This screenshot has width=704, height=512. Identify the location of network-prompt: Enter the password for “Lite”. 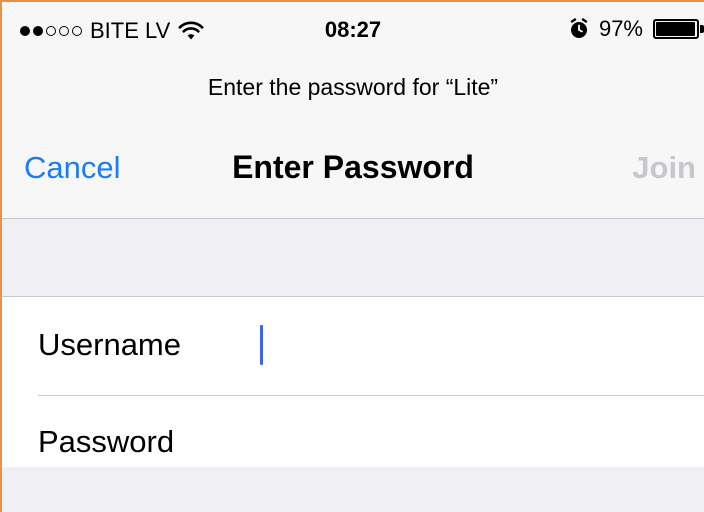
(353, 87).